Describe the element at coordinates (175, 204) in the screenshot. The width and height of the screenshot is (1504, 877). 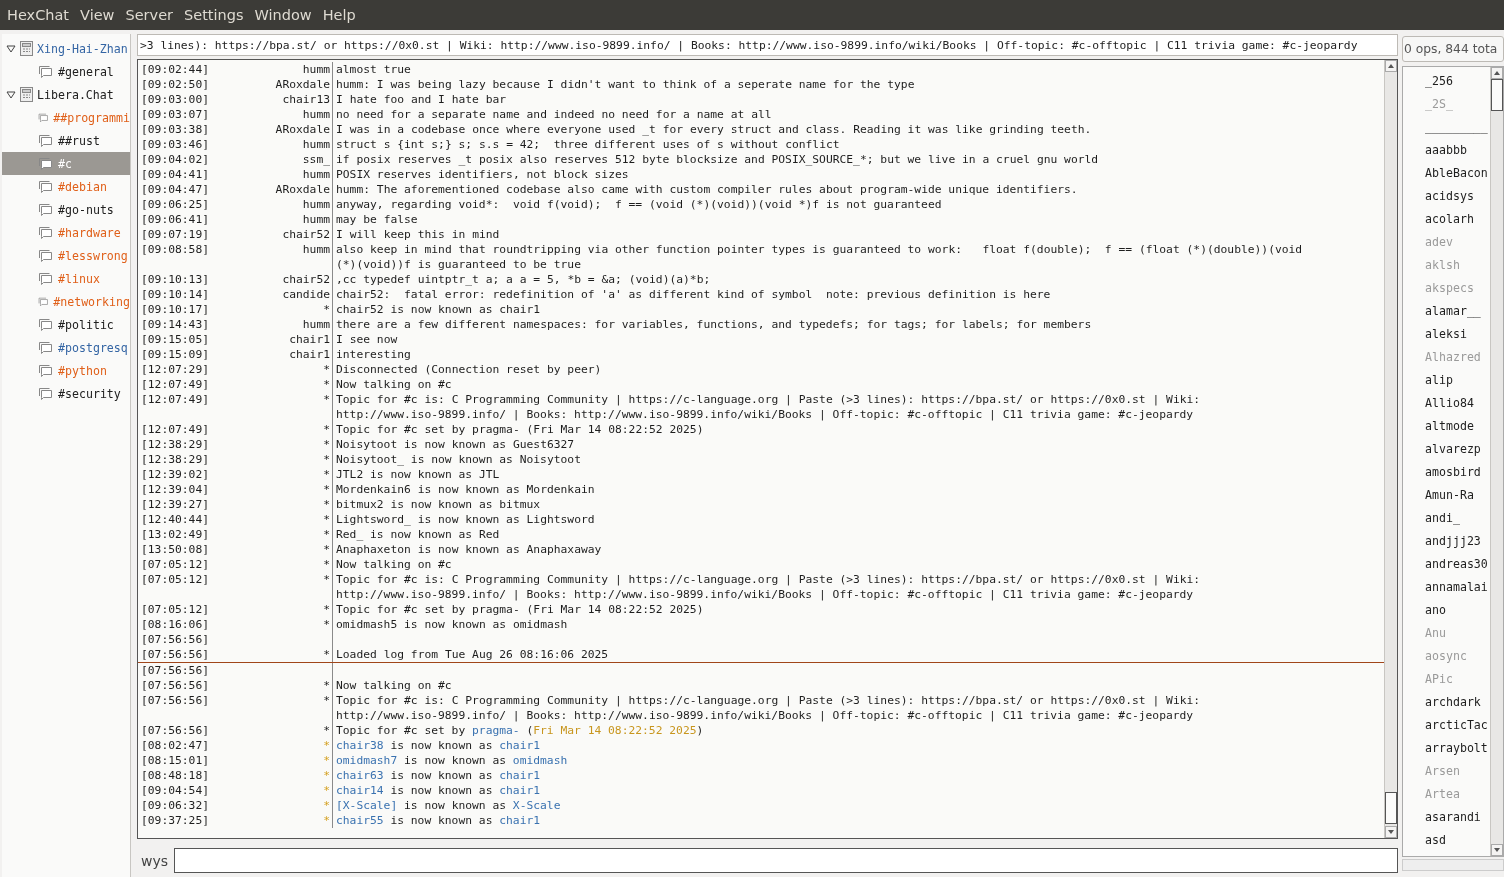
I see `timestamp: [09:06:25]` at that location.